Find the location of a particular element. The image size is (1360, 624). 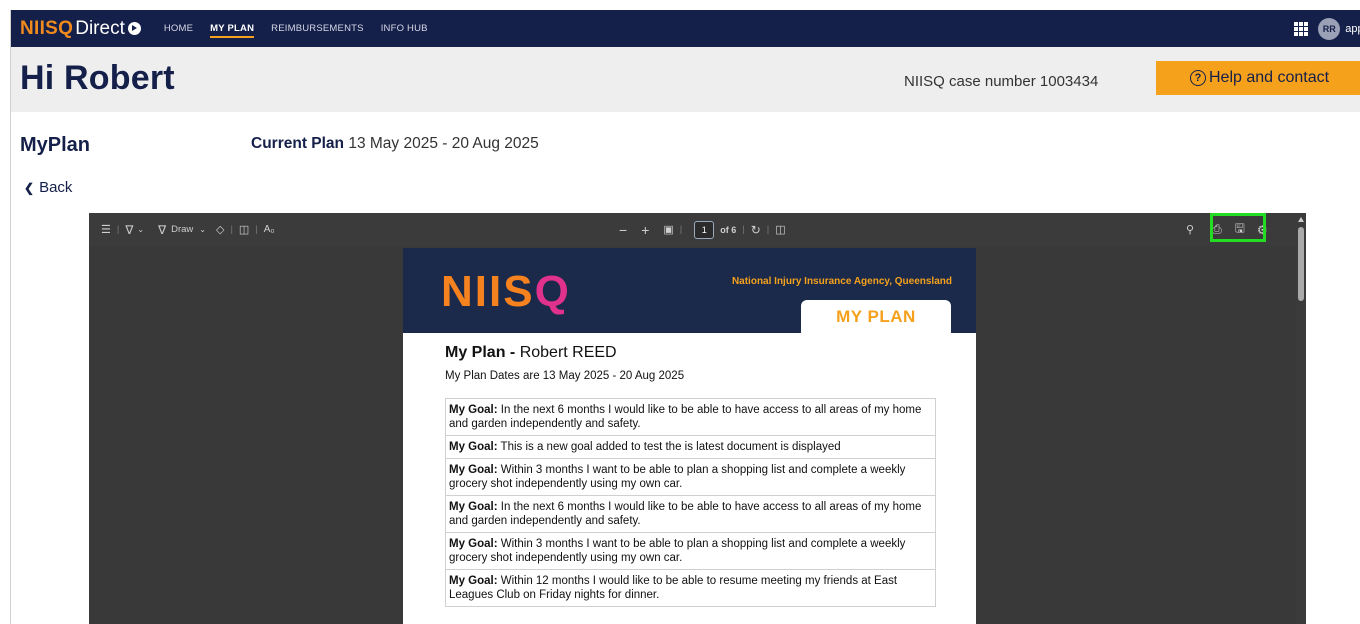

current-plan: Current Plan 13 May 2025 - 20 Aug 2025 is located at coordinates (395, 144).